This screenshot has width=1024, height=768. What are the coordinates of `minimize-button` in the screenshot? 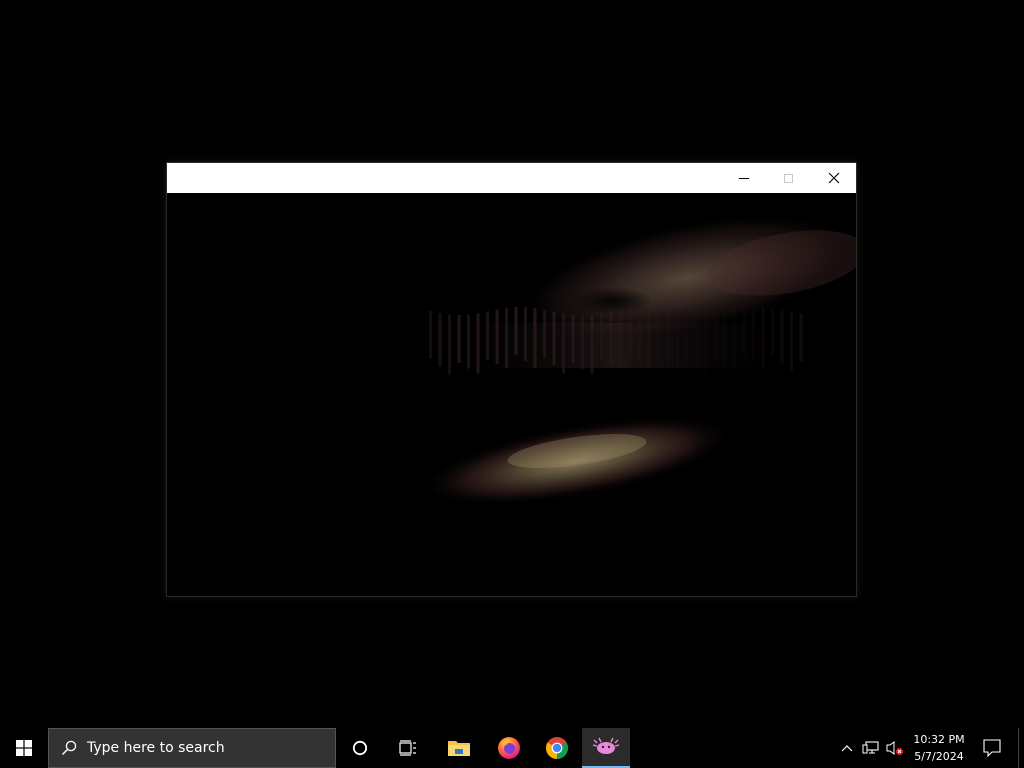 It's located at (743, 178).